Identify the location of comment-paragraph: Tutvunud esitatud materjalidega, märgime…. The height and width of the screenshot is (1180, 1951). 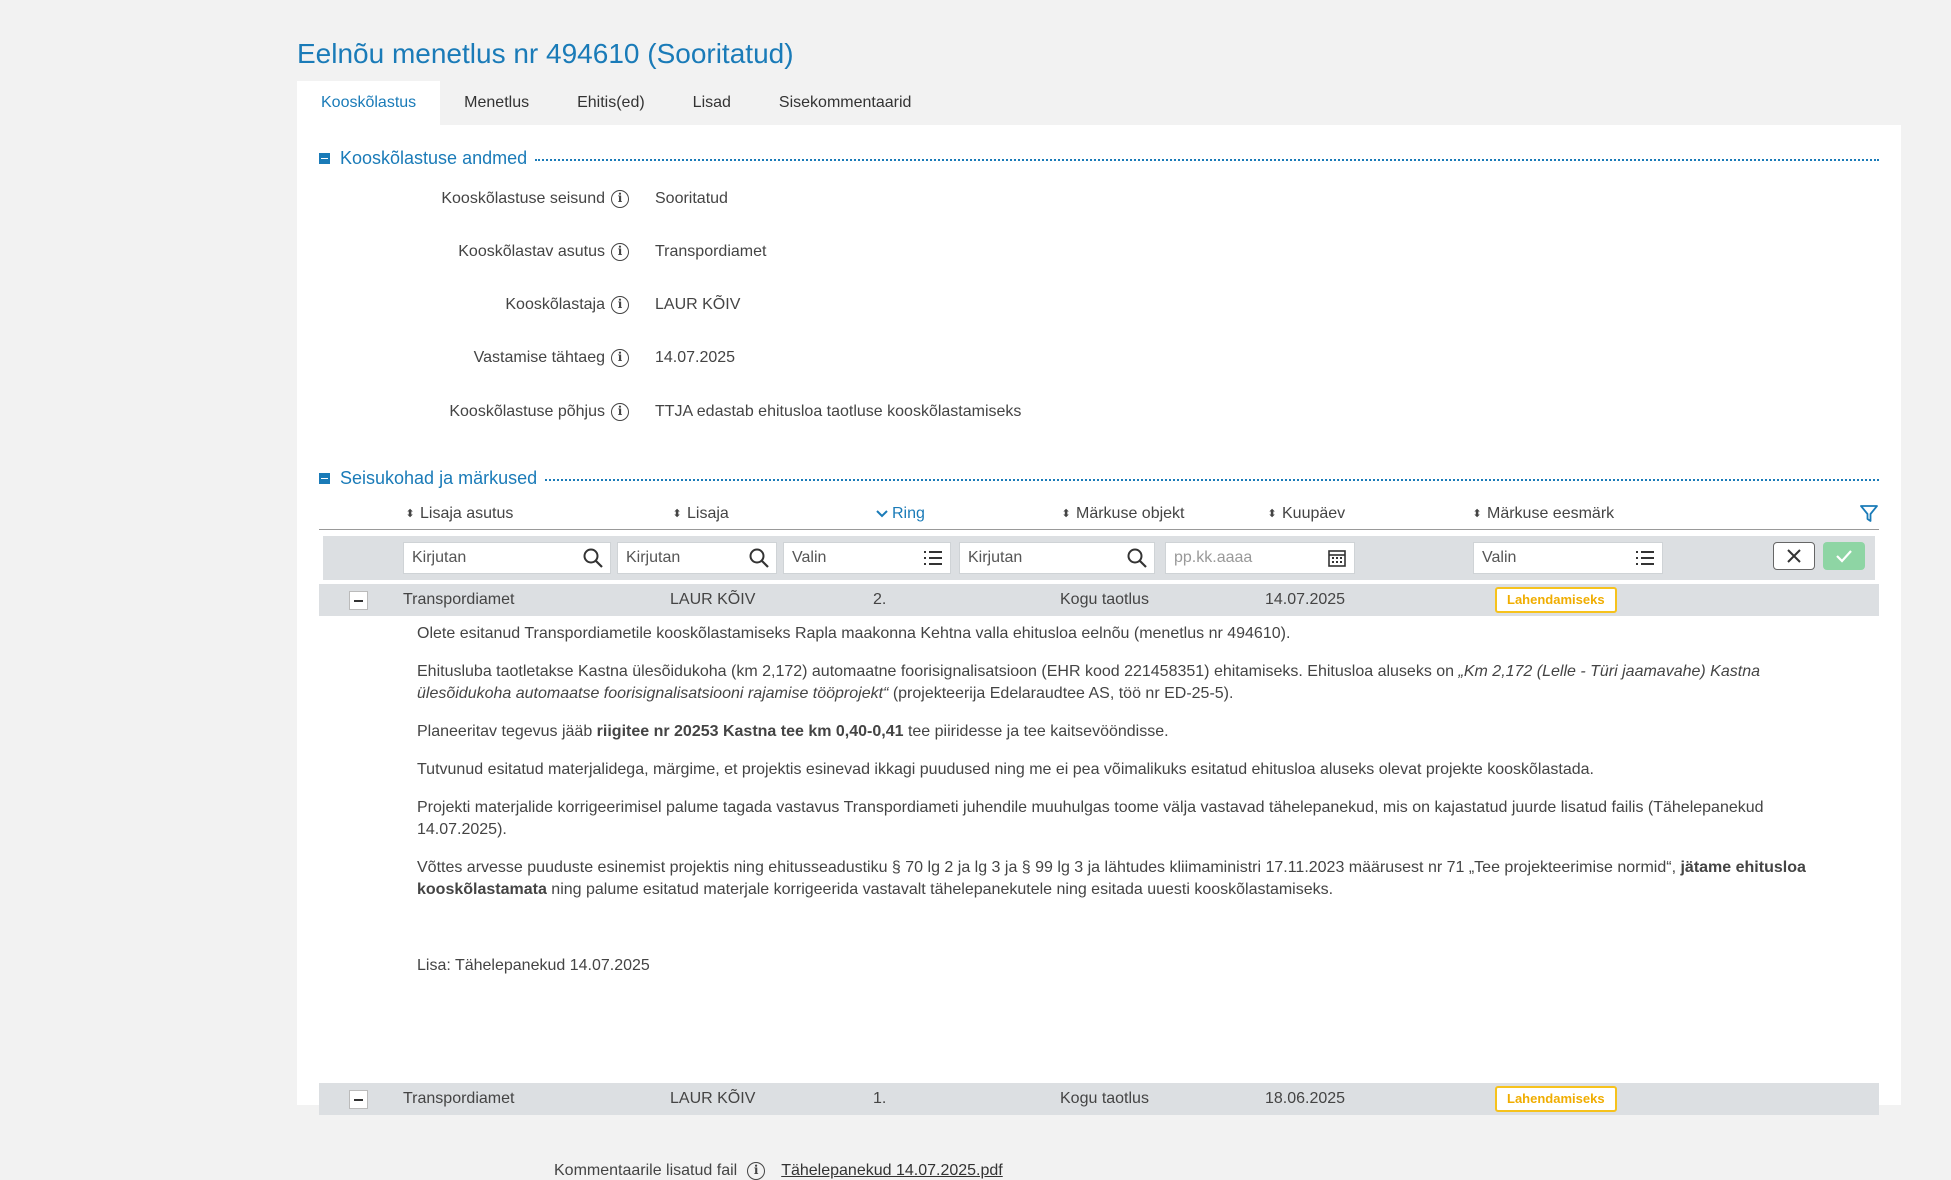
(1005, 769).